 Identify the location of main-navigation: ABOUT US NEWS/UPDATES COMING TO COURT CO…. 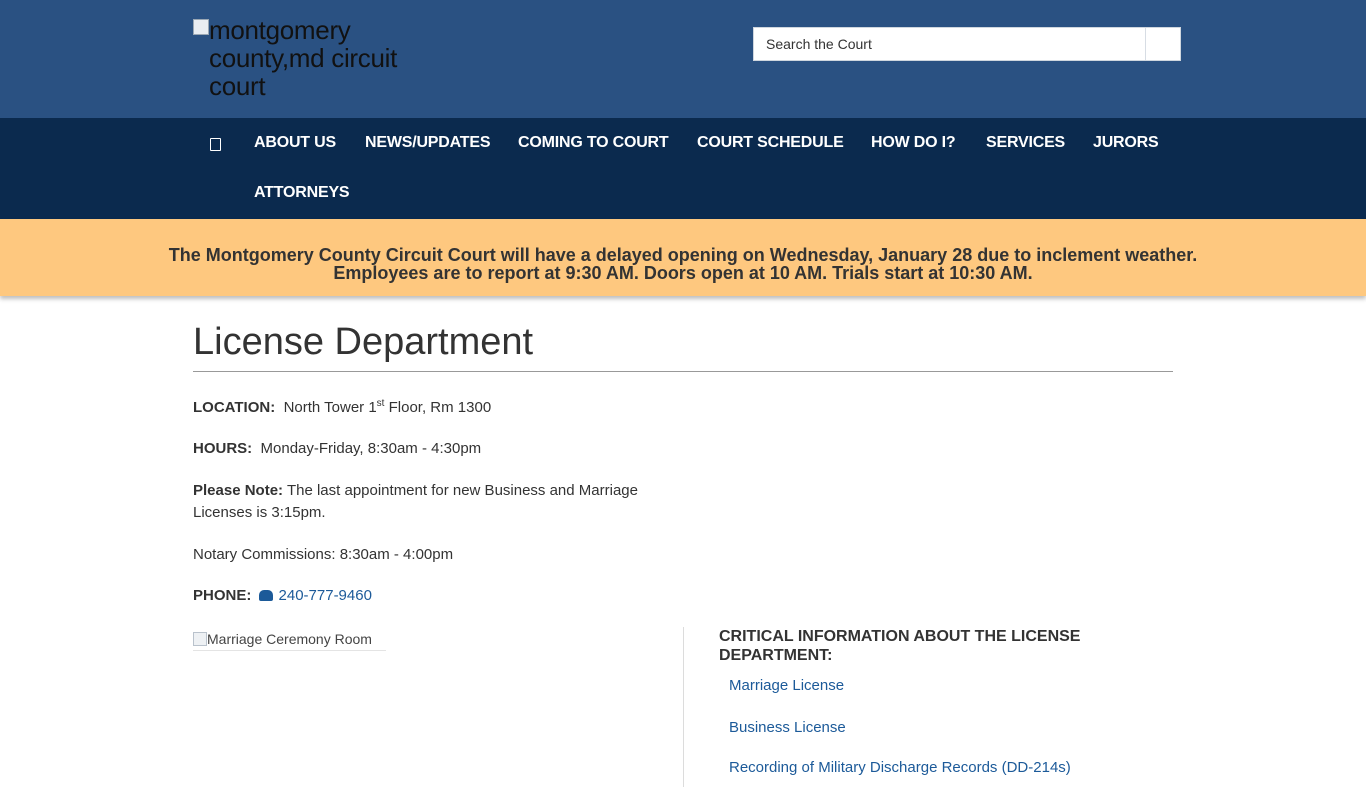
(683, 168).